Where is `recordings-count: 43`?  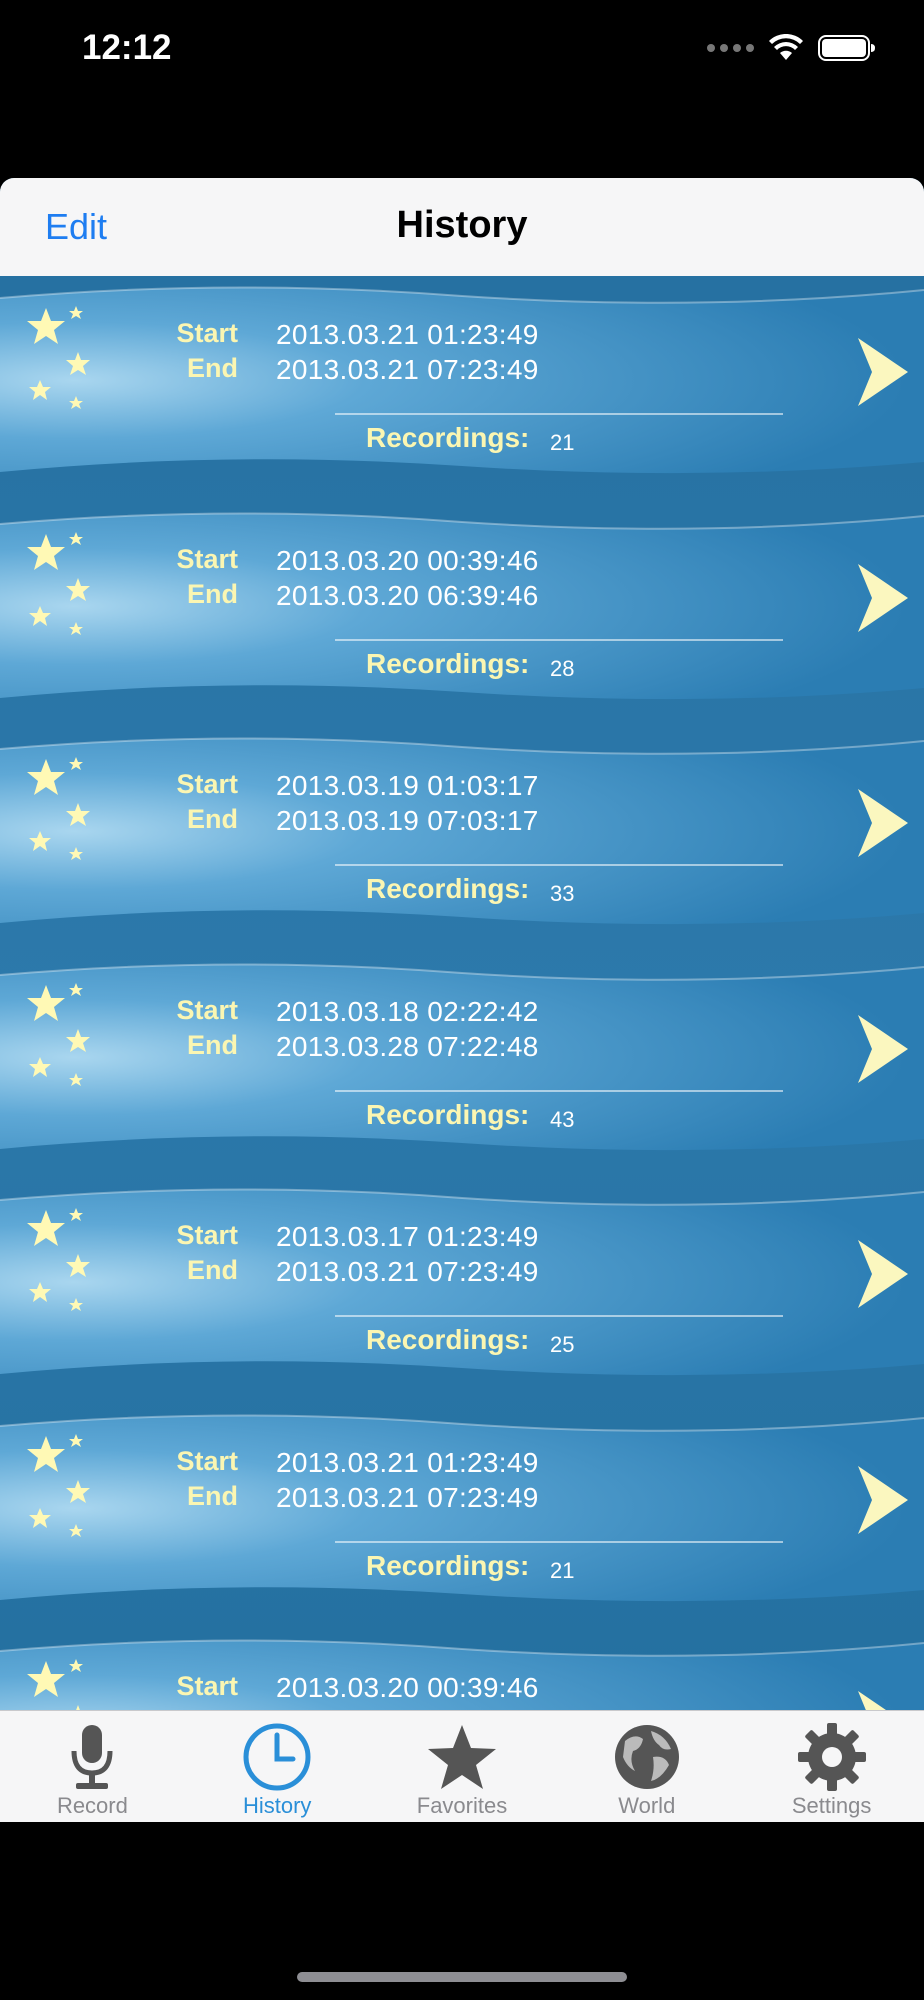 recordings-count: 43 is located at coordinates (562, 1119).